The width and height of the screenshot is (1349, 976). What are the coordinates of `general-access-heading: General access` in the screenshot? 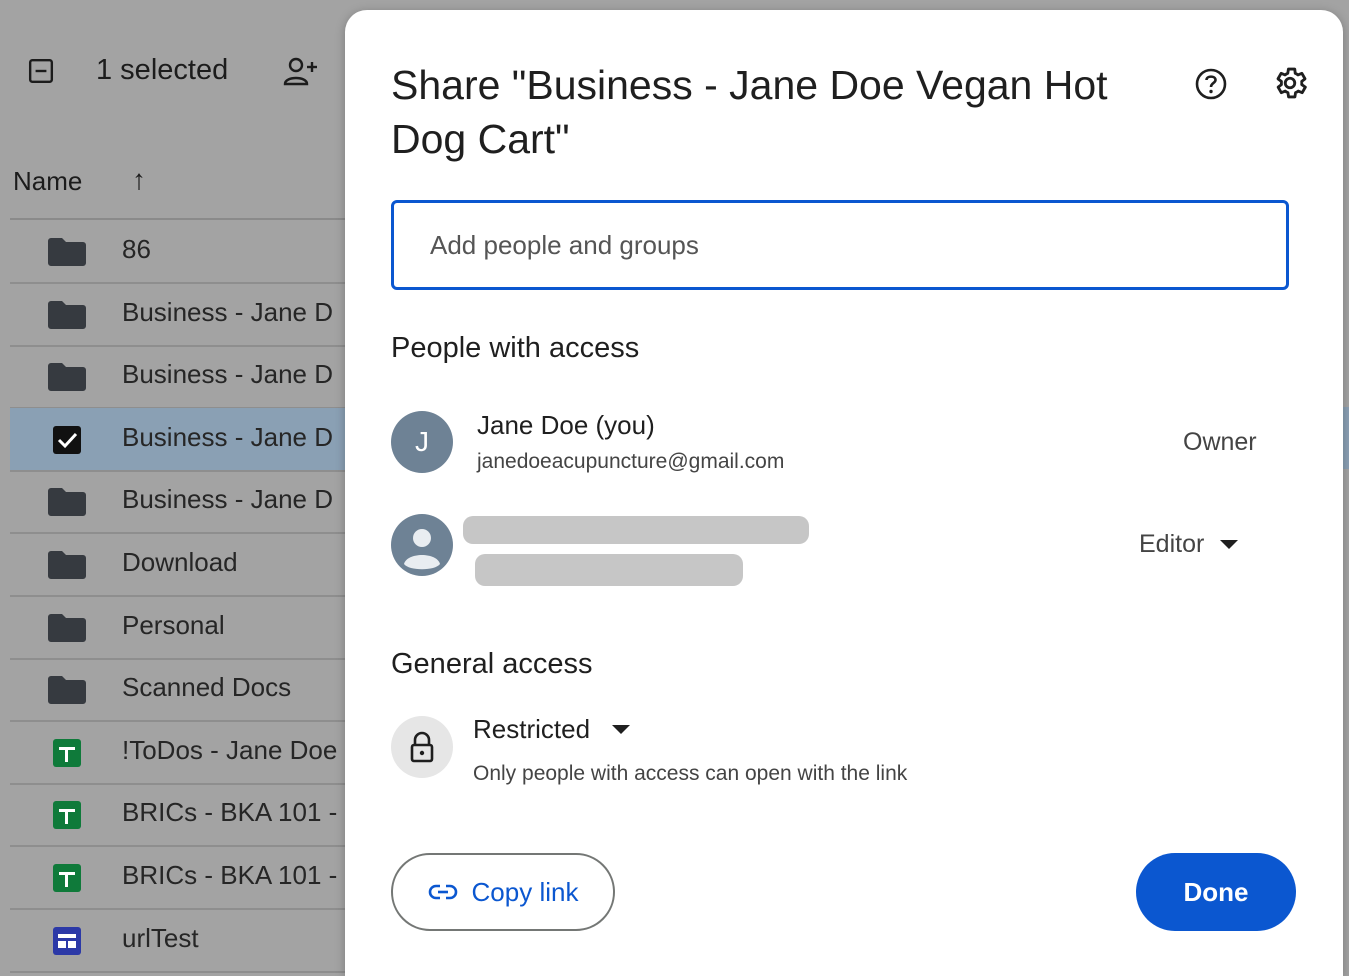 It's located at (492, 664).